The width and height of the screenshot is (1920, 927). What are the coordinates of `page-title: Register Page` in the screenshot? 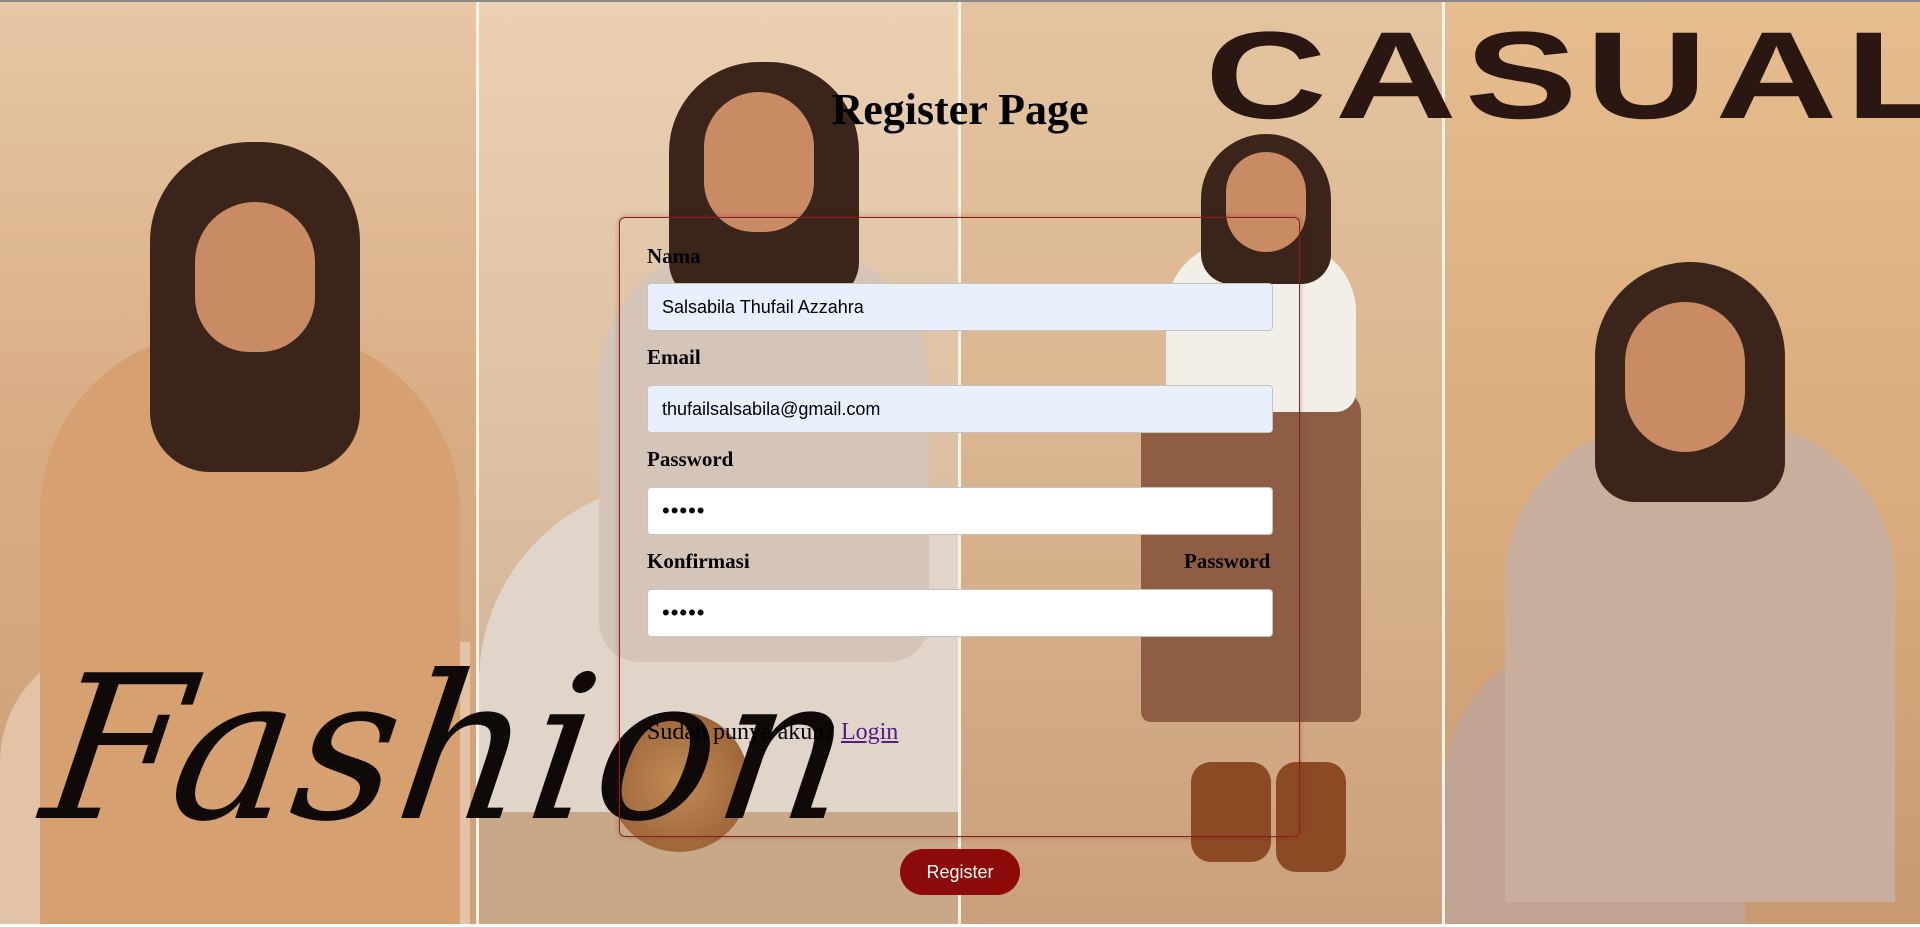 It's located at (960, 109).